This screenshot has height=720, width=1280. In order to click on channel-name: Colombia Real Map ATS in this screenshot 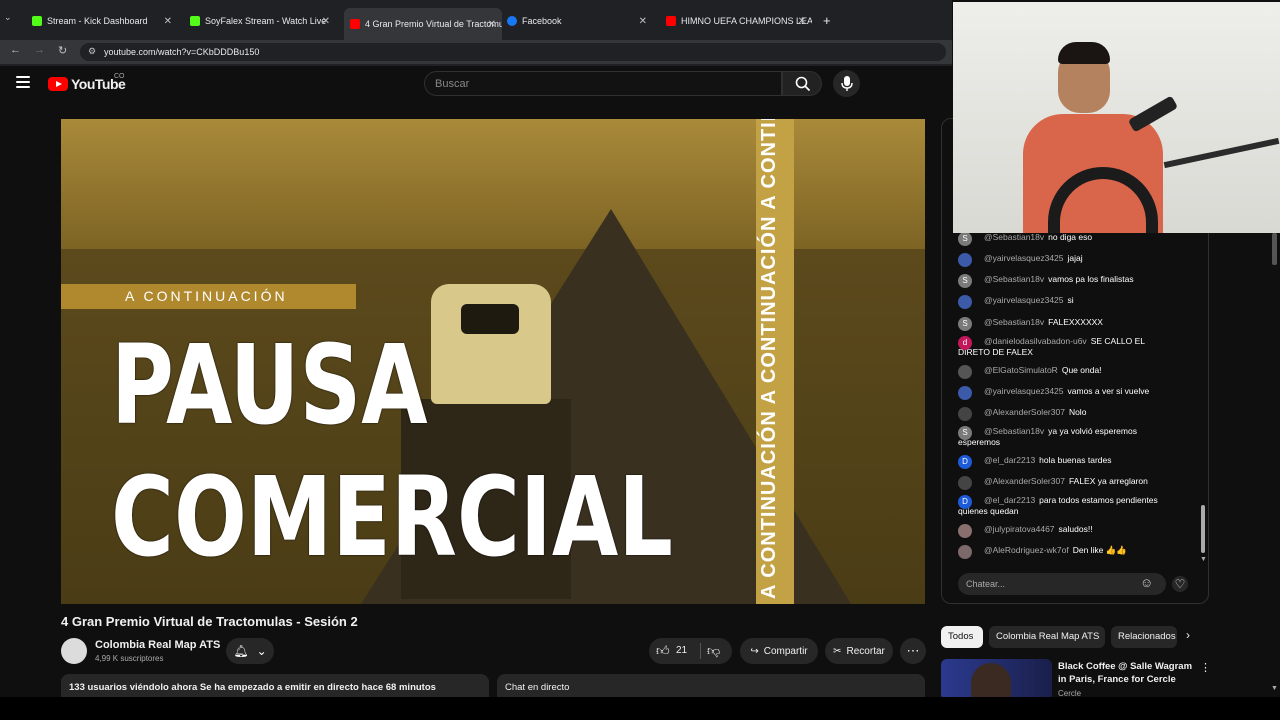, I will do `click(157, 645)`.